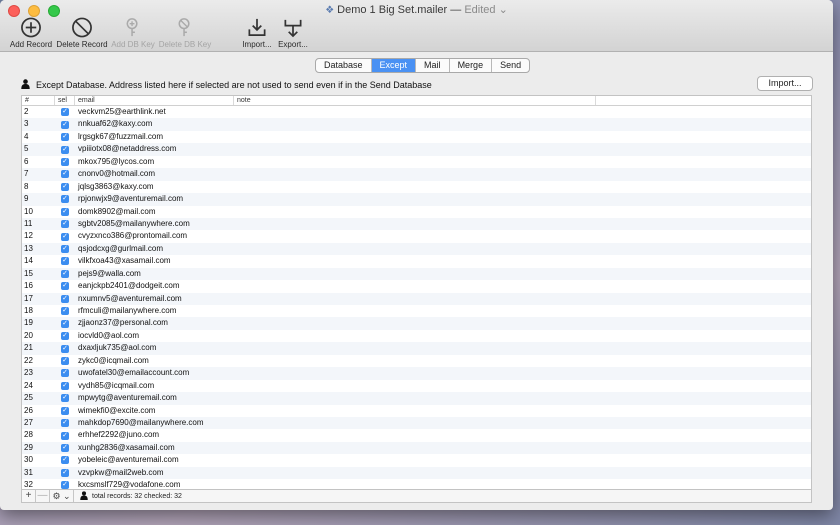 Image resolution: width=840 pixels, height=525 pixels. I want to click on row-email: iocvld0@aol.com, so click(154, 336).